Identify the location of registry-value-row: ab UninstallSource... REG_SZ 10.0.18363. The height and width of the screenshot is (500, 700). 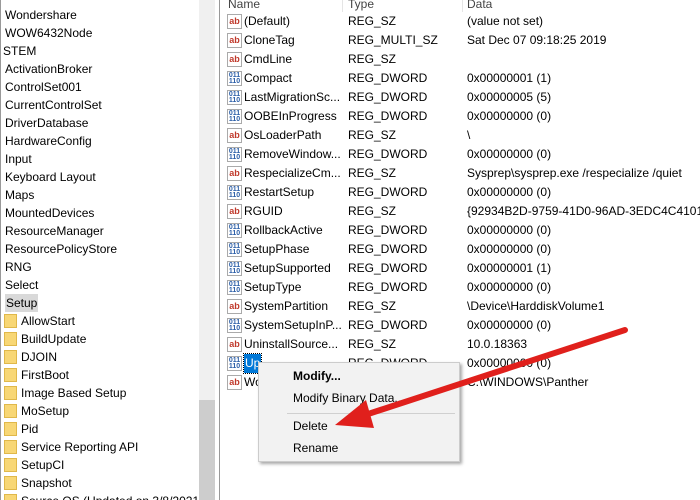
(460, 344).